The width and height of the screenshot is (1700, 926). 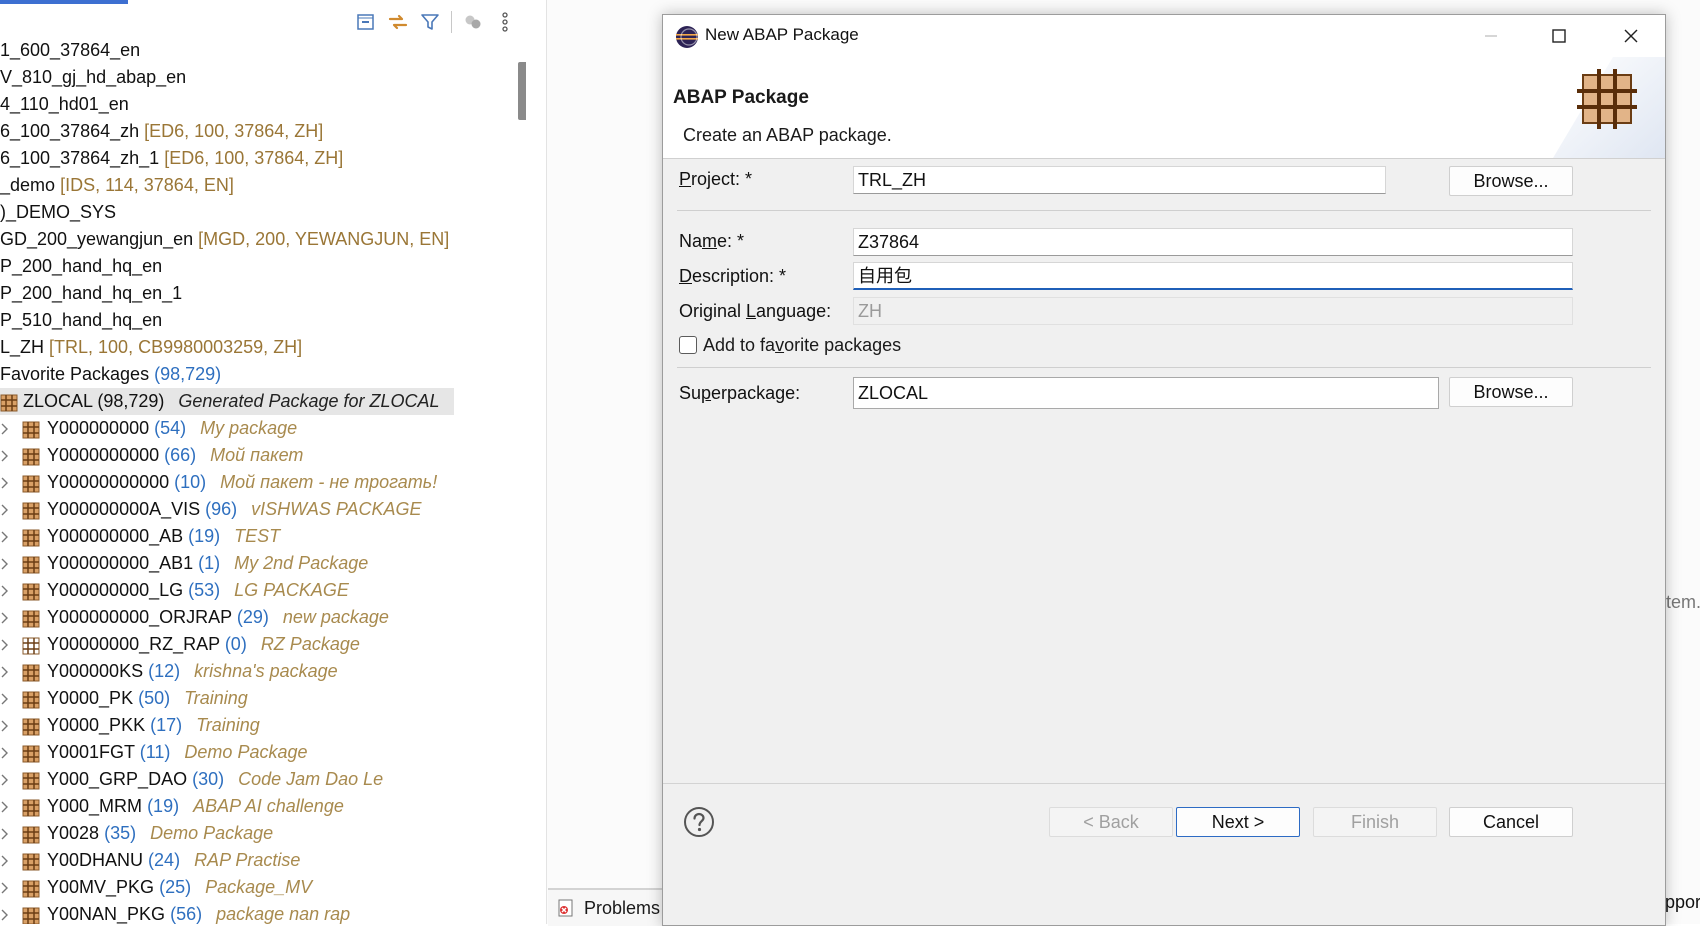 I want to click on superpackage-label: Superpackage:, so click(x=740, y=393).